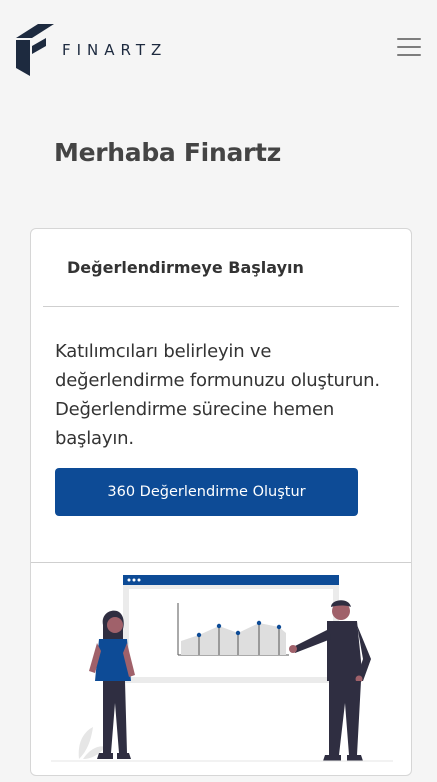 The height and width of the screenshot is (782, 437). Describe the element at coordinates (167, 152) in the screenshot. I see `page-title: Merhaba Finartz` at that location.